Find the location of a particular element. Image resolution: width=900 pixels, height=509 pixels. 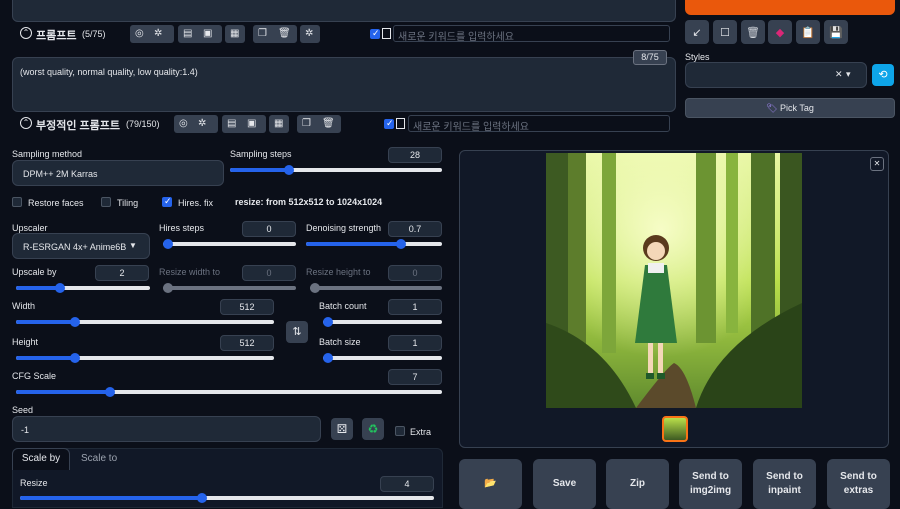

negative-count: (79/150) is located at coordinates (143, 124).